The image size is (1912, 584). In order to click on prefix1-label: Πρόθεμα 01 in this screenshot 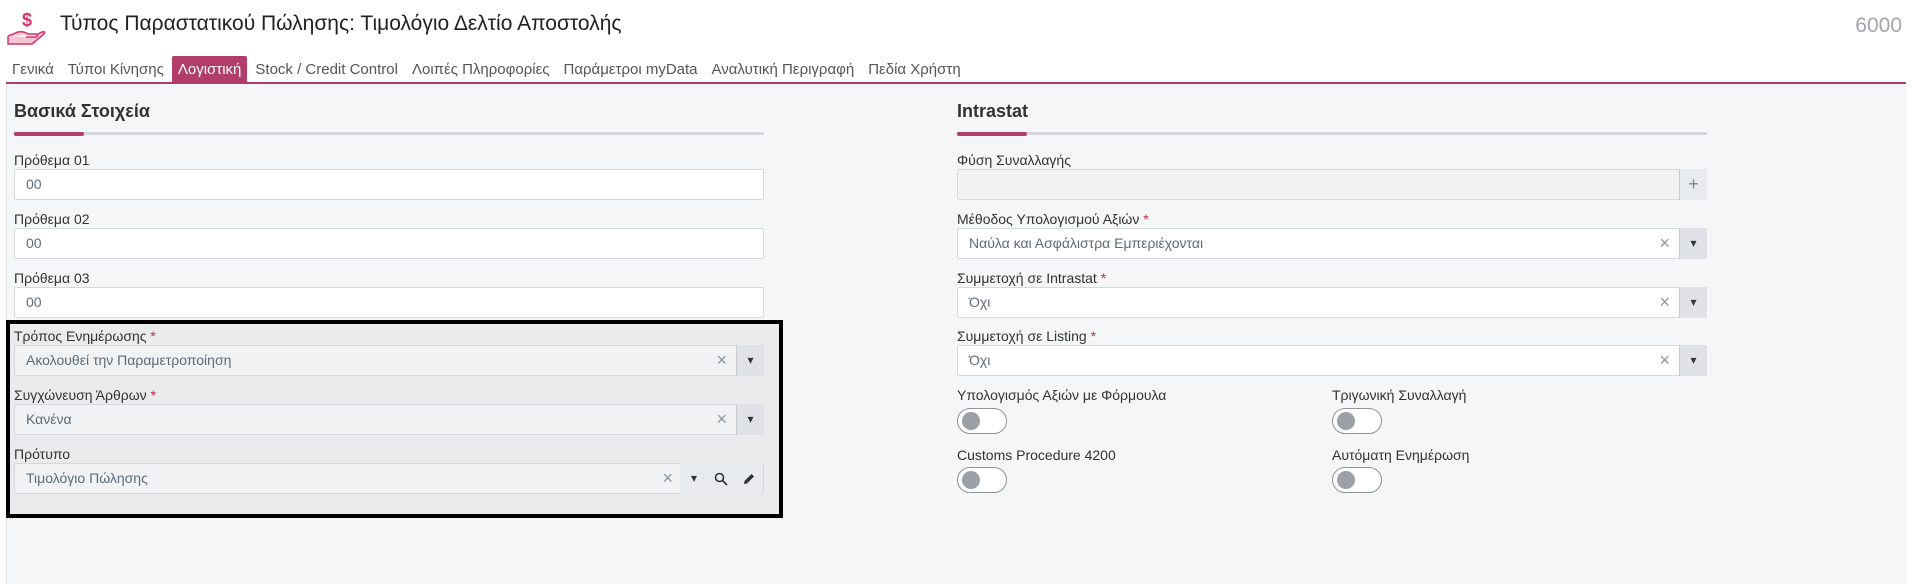, I will do `click(52, 160)`.